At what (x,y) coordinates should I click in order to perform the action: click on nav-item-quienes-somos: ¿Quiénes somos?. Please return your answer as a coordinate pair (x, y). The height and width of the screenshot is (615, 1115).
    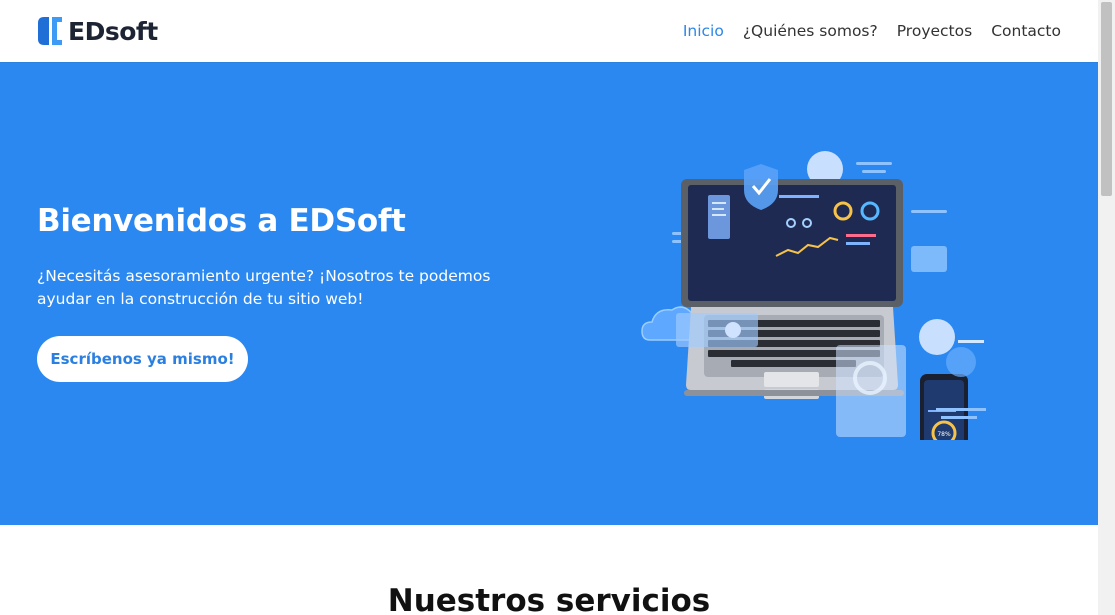
    Looking at the image, I should click on (810, 31).